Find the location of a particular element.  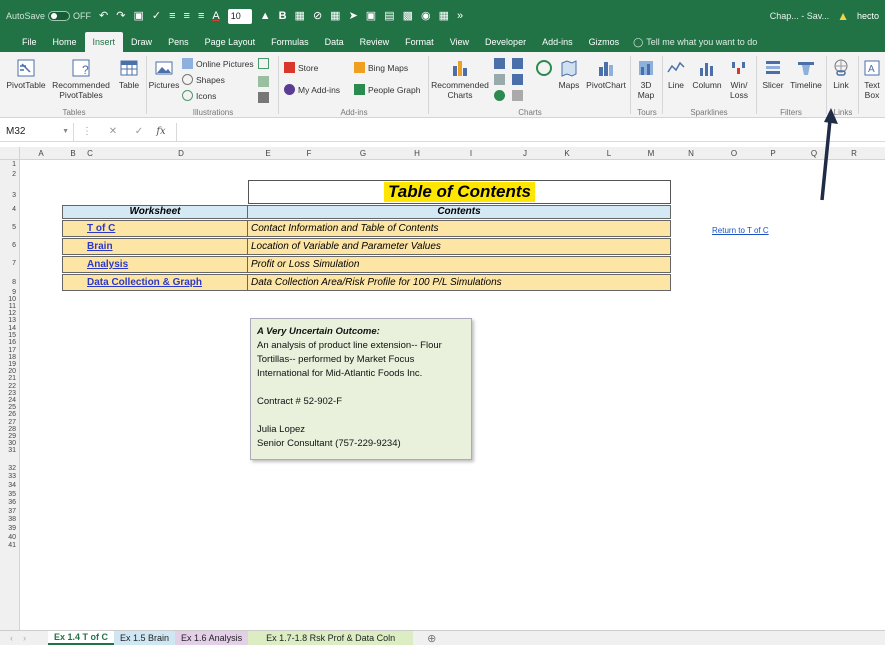

camera-icon: ◉ is located at coordinates (426, 16).